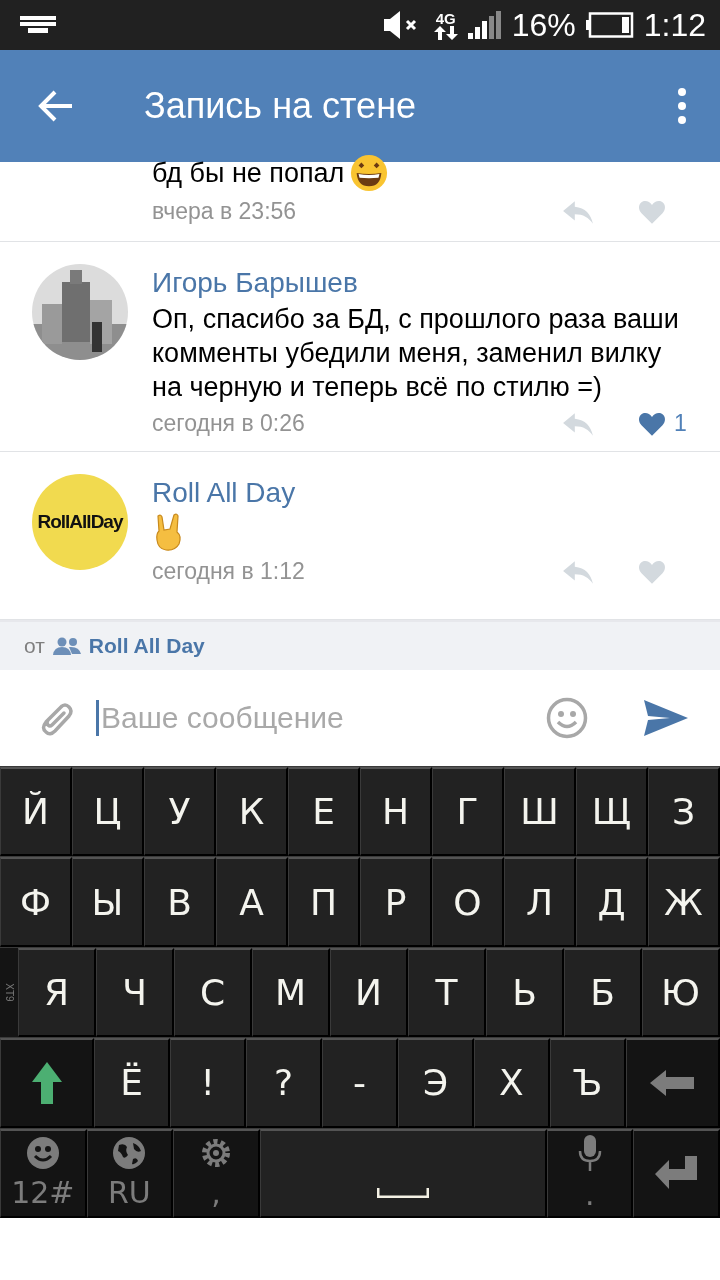 The image size is (720, 1280). I want to click on mic-key: ., so click(590, 1173).